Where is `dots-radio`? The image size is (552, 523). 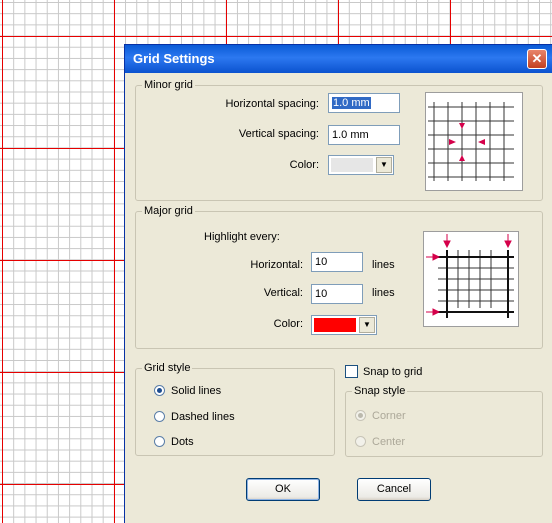 dots-radio is located at coordinates (159, 441).